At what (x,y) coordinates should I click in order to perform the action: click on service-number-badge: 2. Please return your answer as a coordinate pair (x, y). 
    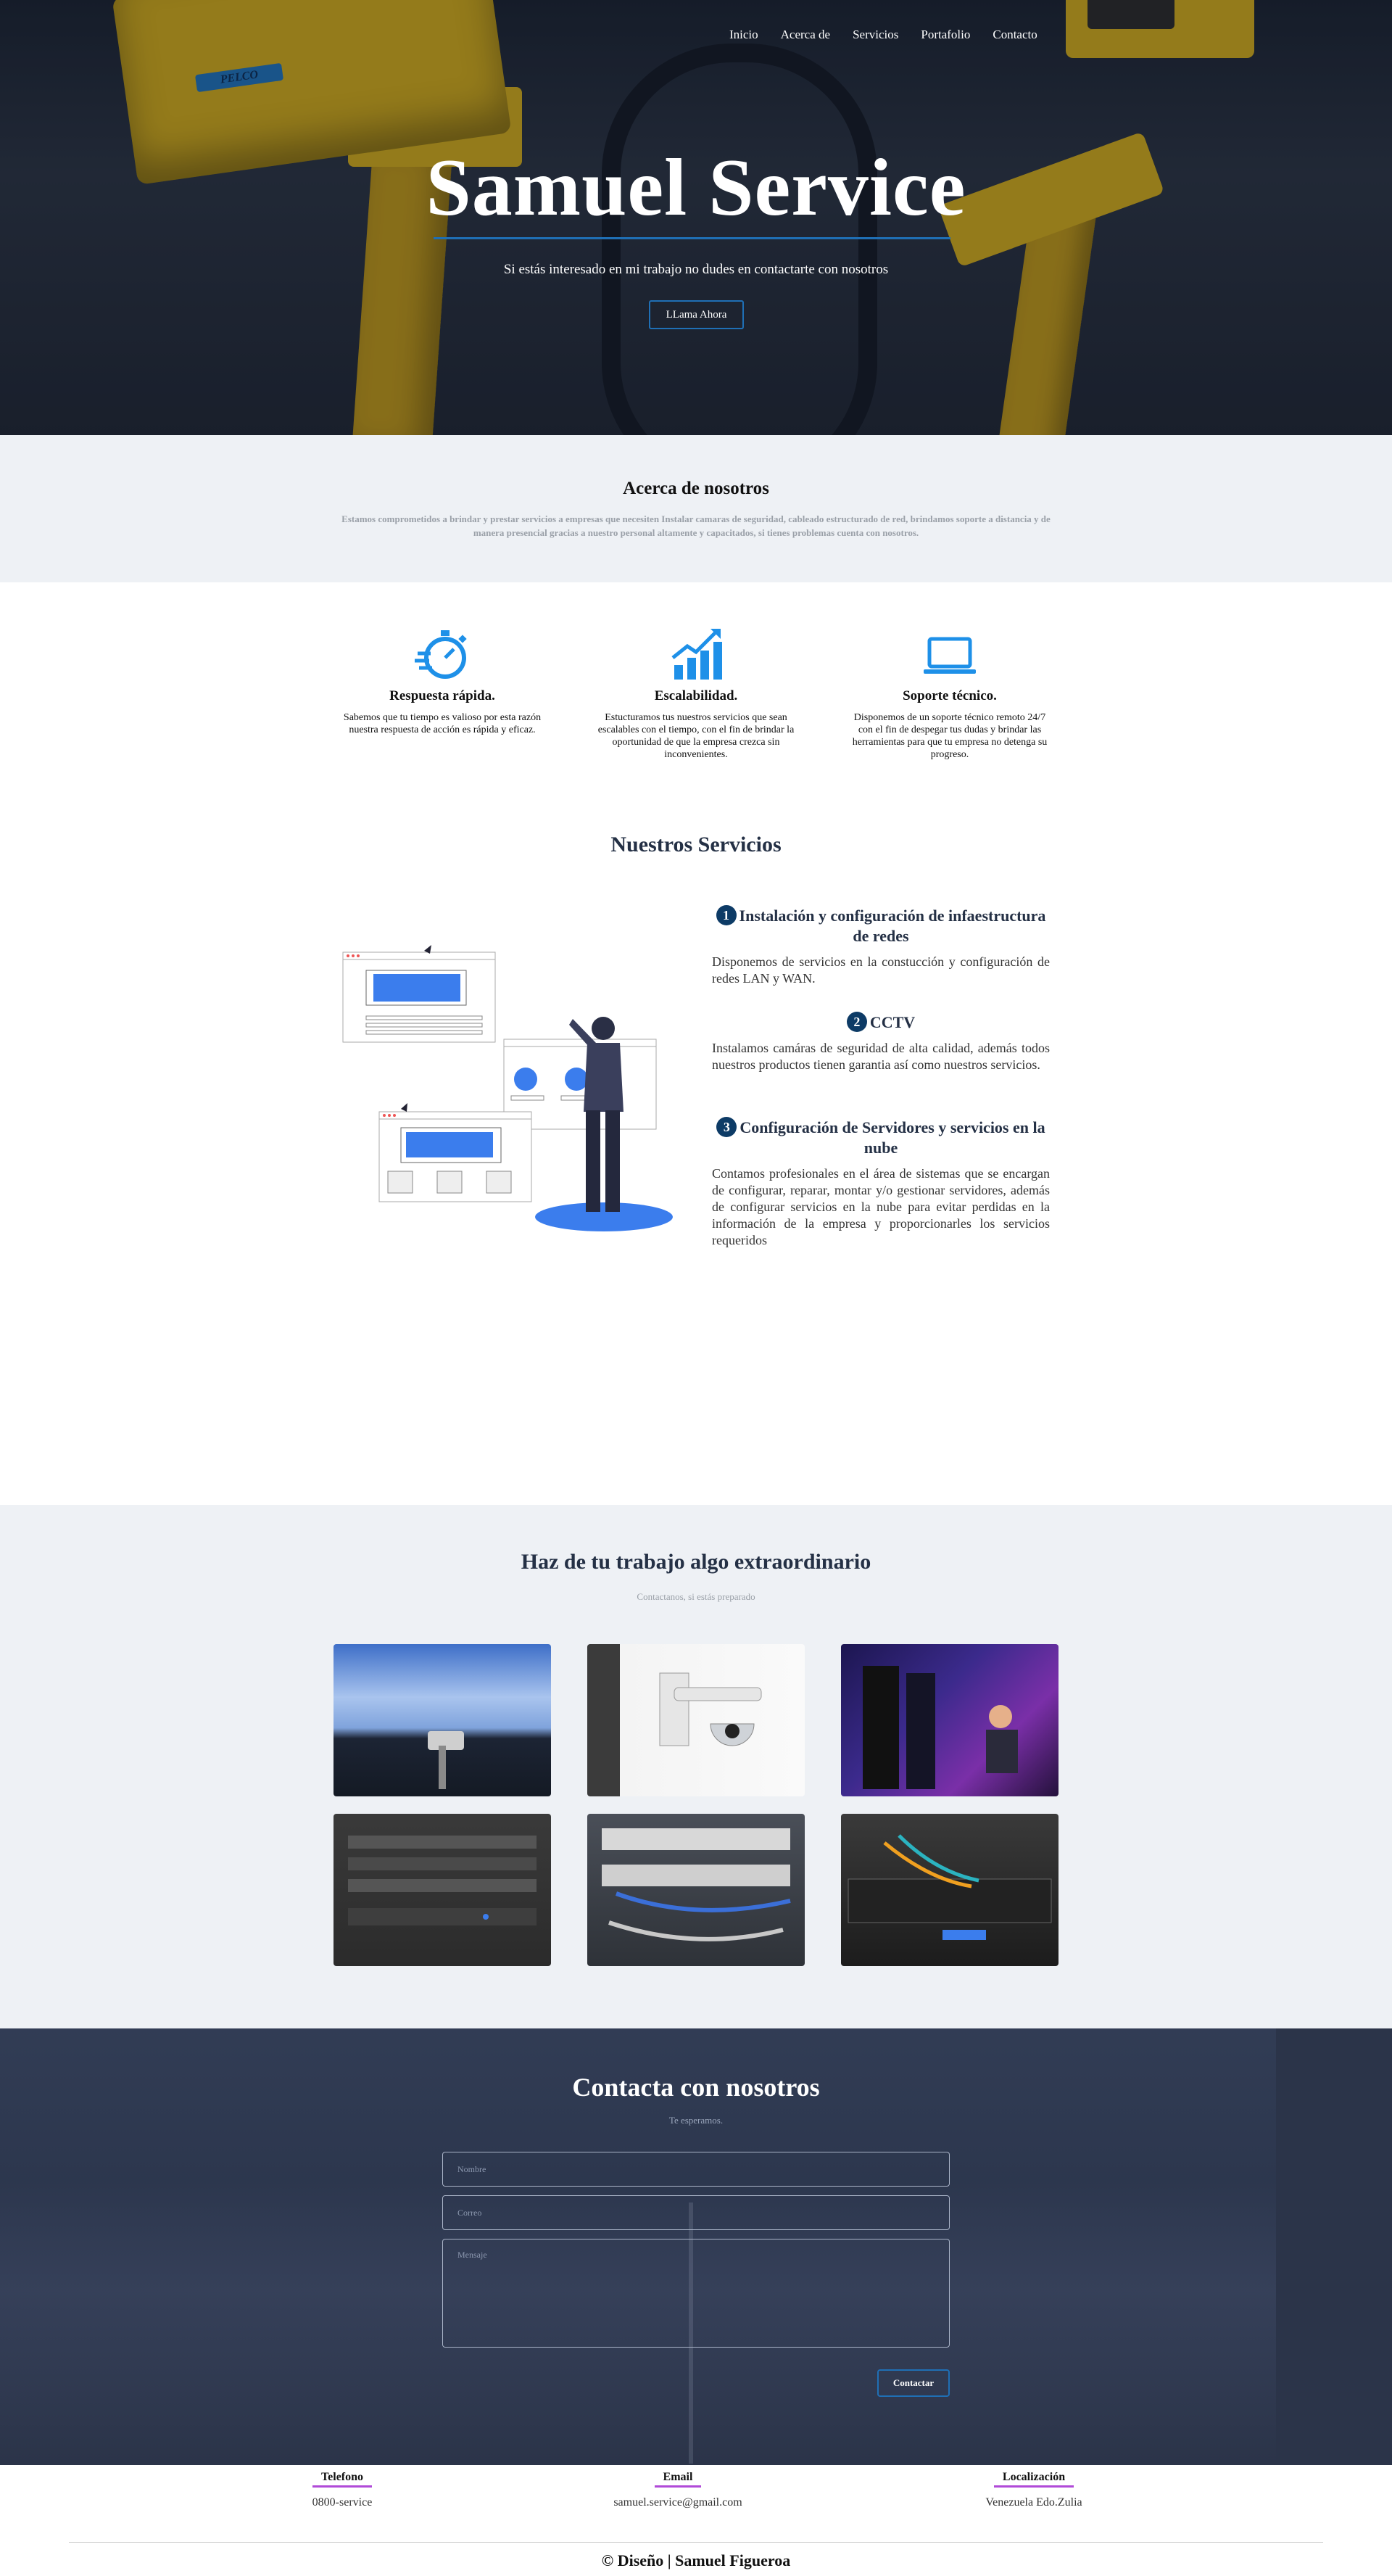
    Looking at the image, I should click on (856, 1022).